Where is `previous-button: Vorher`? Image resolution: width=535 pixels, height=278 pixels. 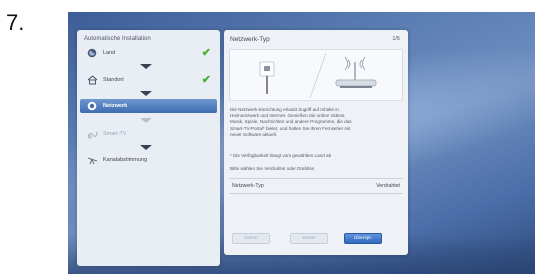
previous-button: Vorher is located at coordinates (251, 238).